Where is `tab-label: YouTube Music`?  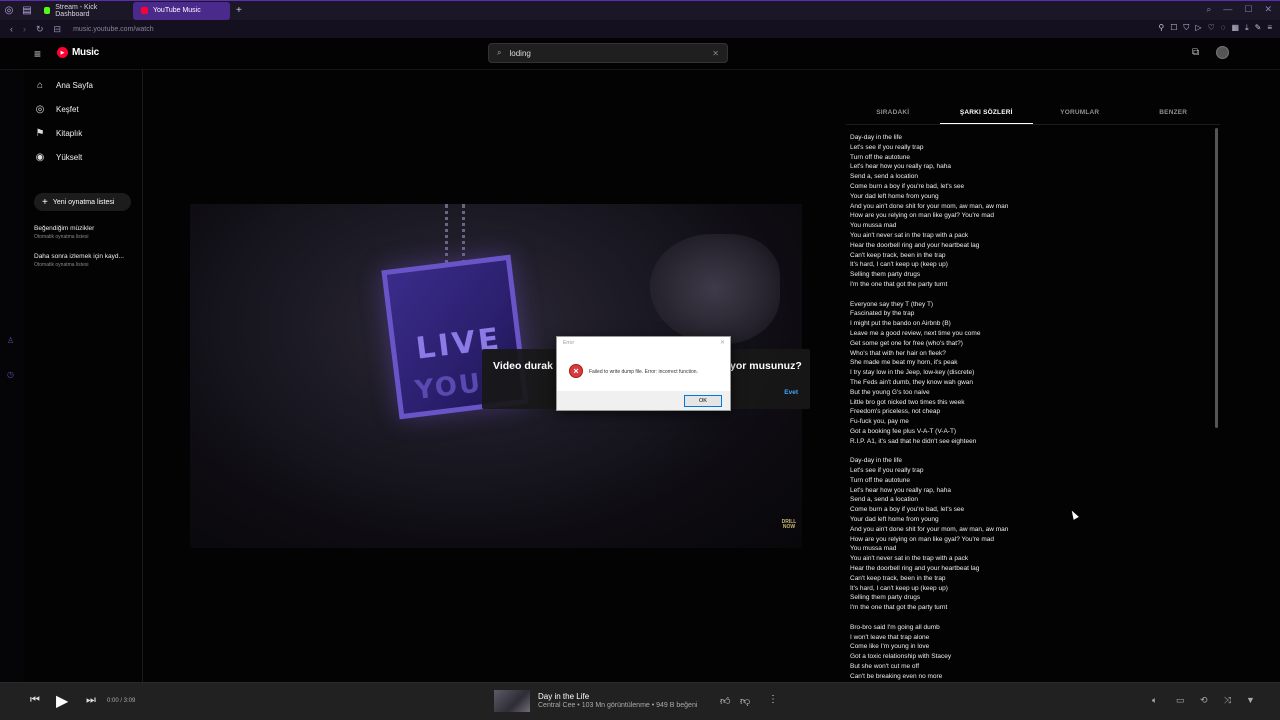 tab-label: YouTube Music is located at coordinates (177, 10).